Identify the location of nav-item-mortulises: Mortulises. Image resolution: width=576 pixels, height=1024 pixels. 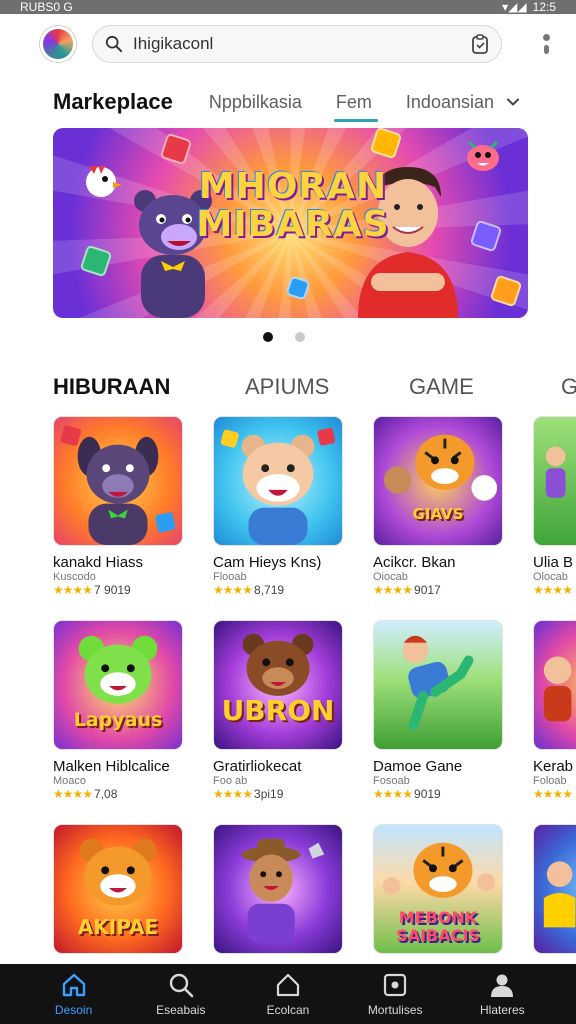
(395, 994).